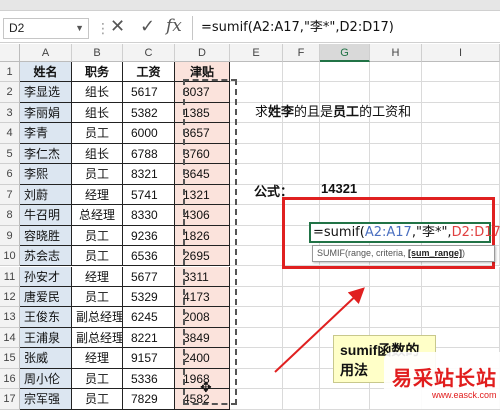 This screenshot has height=410, width=500. What do you see at coordinates (46, 399) in the screenshot?
I see `name-cell: 宗军强` at bounding box center [46, 399].